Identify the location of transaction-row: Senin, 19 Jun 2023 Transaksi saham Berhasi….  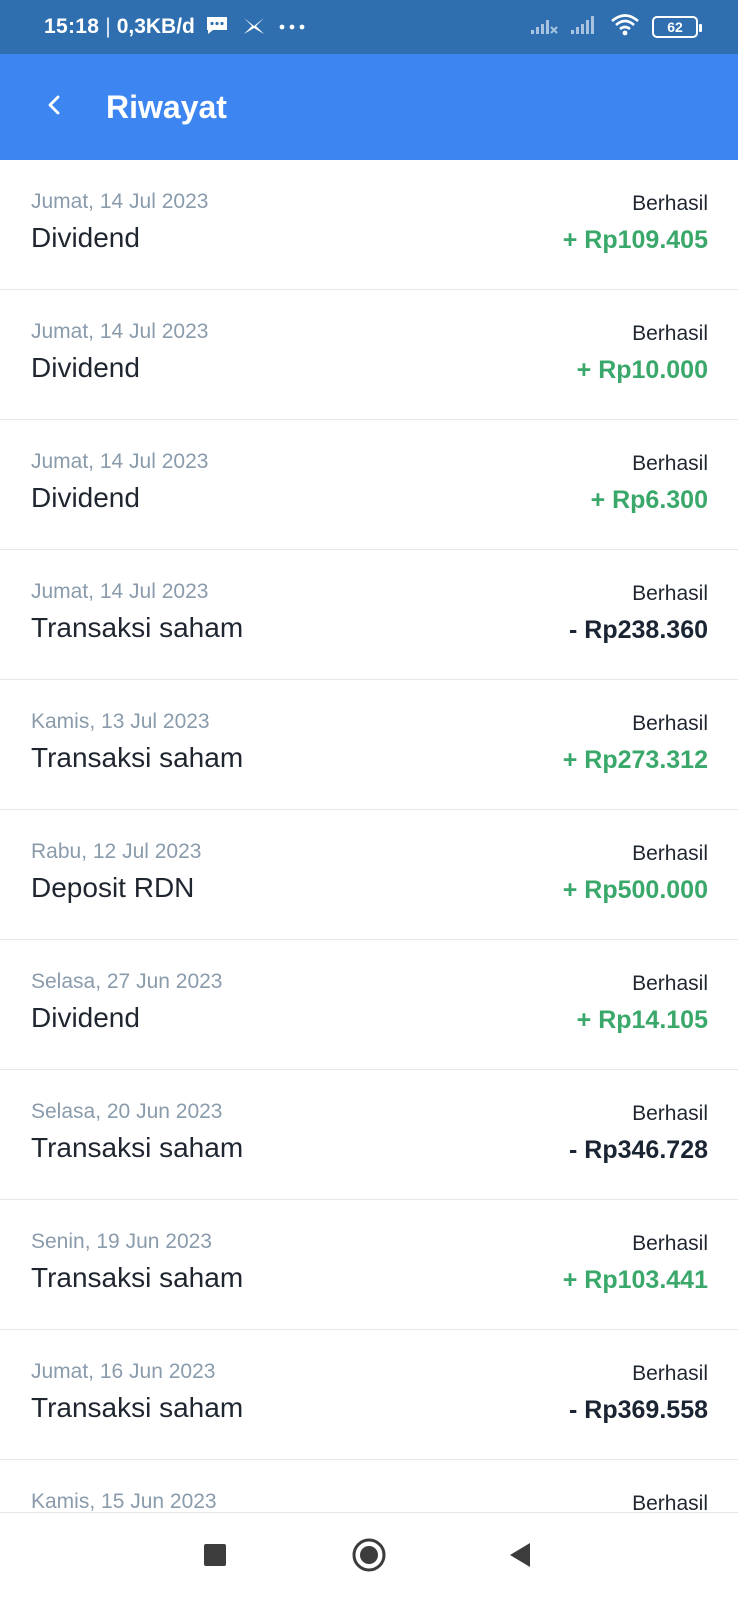
(369, 1265).